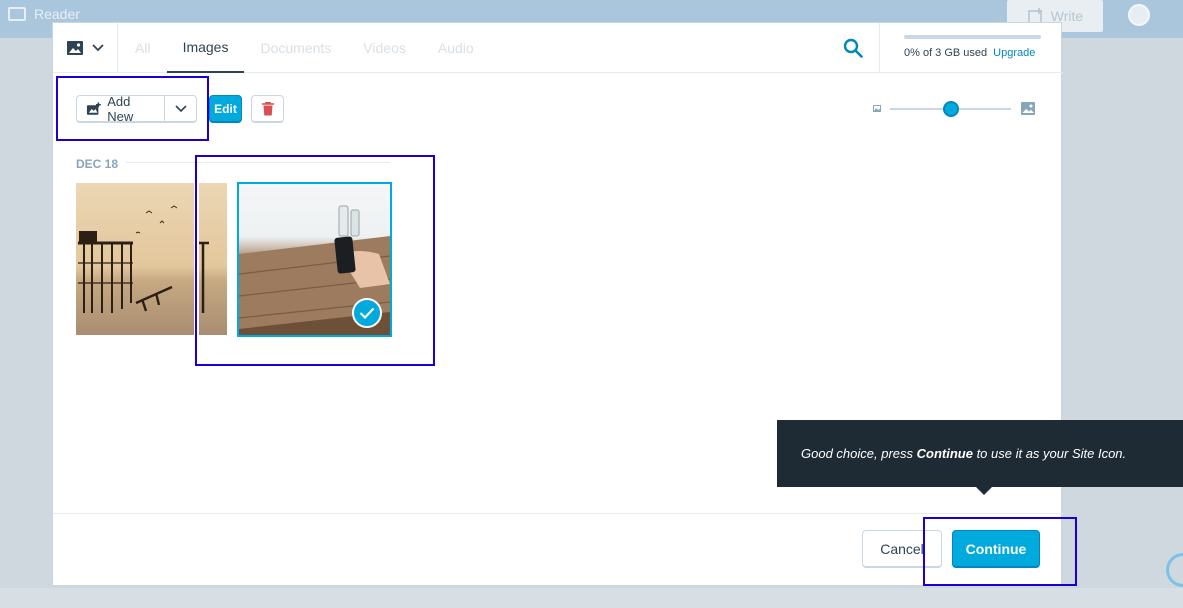  Describe the element at coordinates (93, 108) in the screenshot. I see `add-image-icon` at that location.